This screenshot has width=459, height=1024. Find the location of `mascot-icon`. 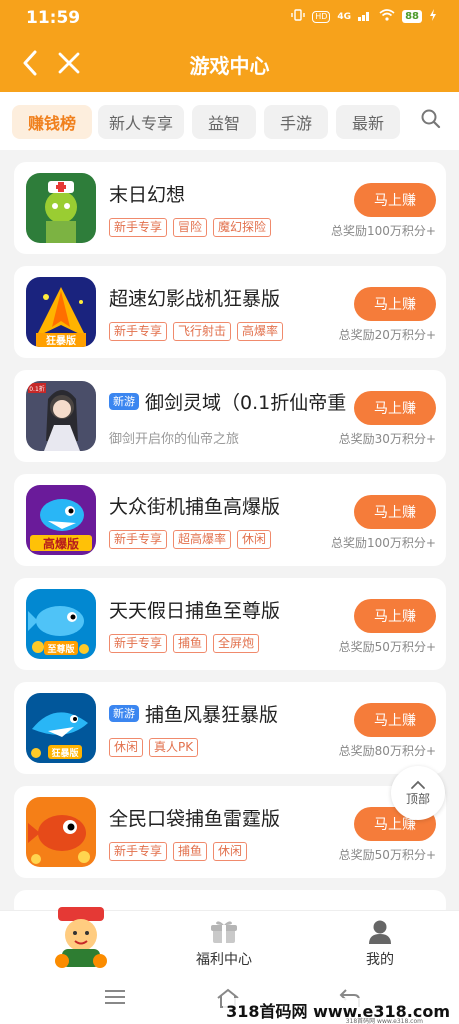

mascot-icon is located at coordinates (81, 937).